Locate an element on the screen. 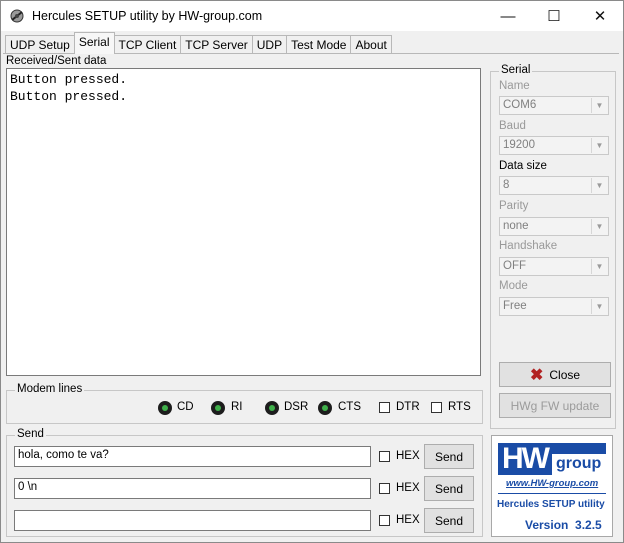 The image size is (624, 543). parity-label: Parity is located at coordinates (514, 206).